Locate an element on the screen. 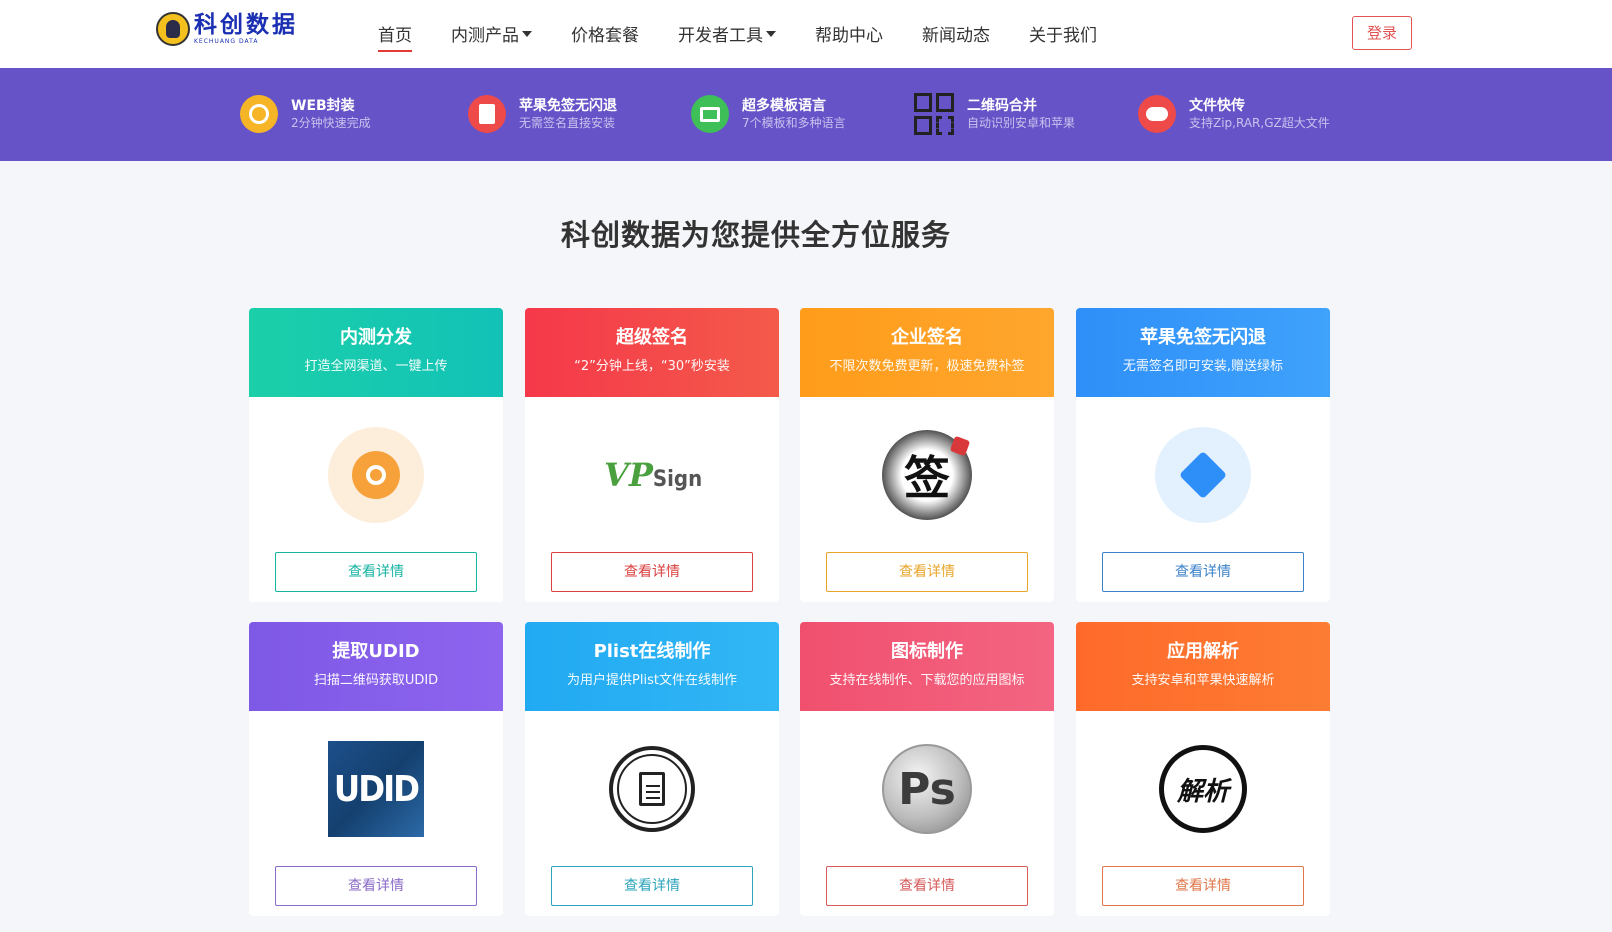  logo-title: 科创数据 is located at coordinates (246, 24).